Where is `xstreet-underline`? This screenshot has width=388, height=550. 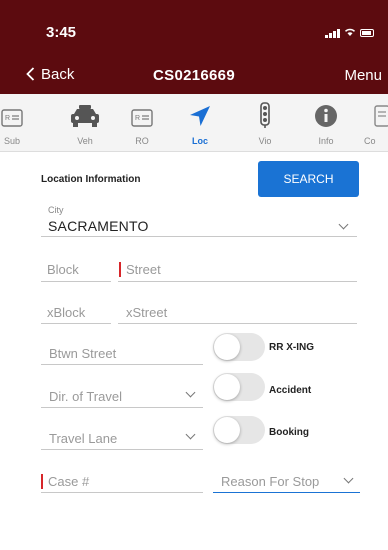 xstreet-underline is located at coordinates (237, 323).